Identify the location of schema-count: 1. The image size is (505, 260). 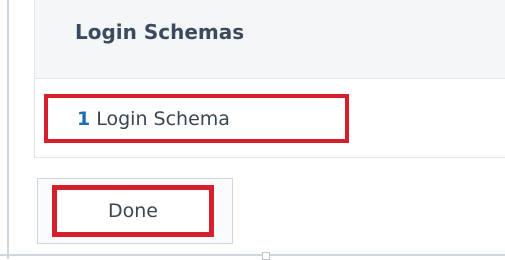
(83, 119).